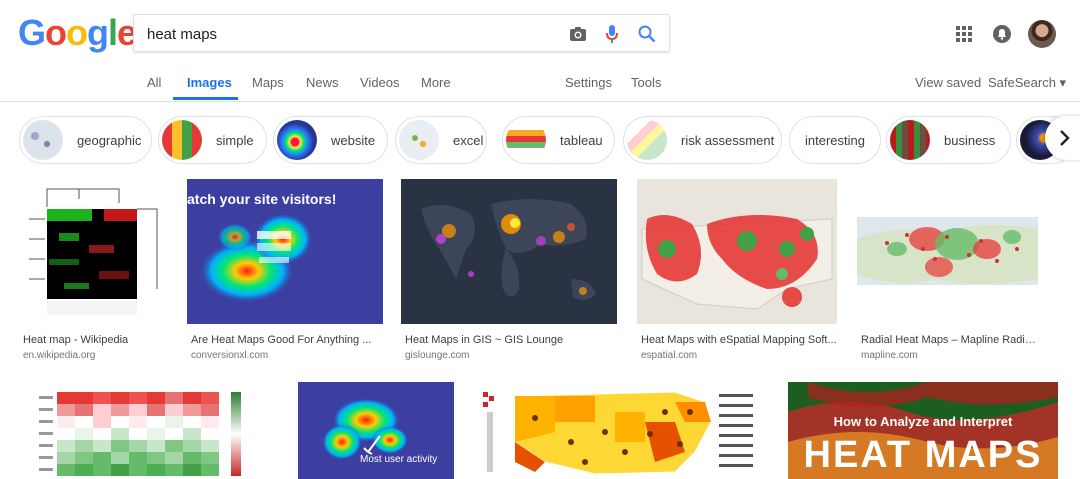 This screenshot has height=479, width=1080. Describe the element at coordinates (647, 34) in the screenshot. I see `search-icon` at that location.